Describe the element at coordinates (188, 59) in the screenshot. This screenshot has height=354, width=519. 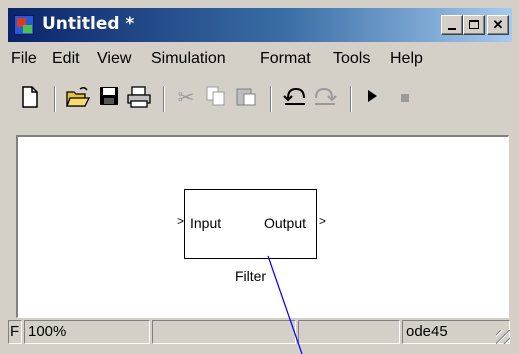
I see `menu-simulation: Simulation` at that location.